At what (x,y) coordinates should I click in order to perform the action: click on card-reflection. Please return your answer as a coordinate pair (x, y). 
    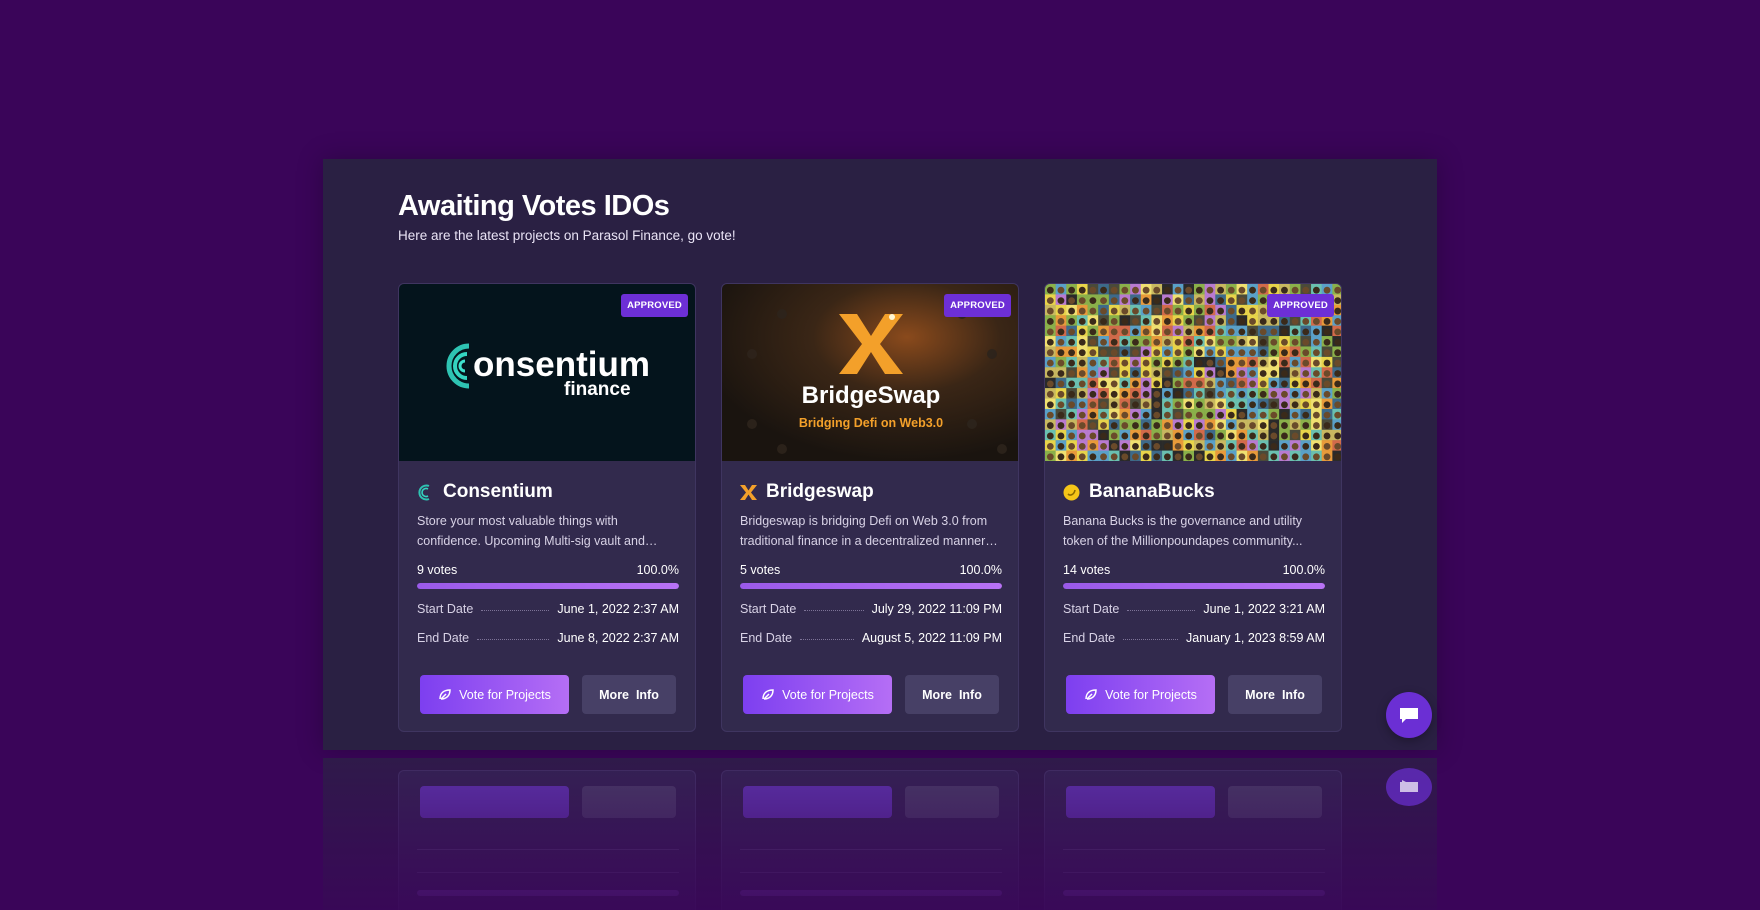
    Looking at the image, I should click on (880, 834).